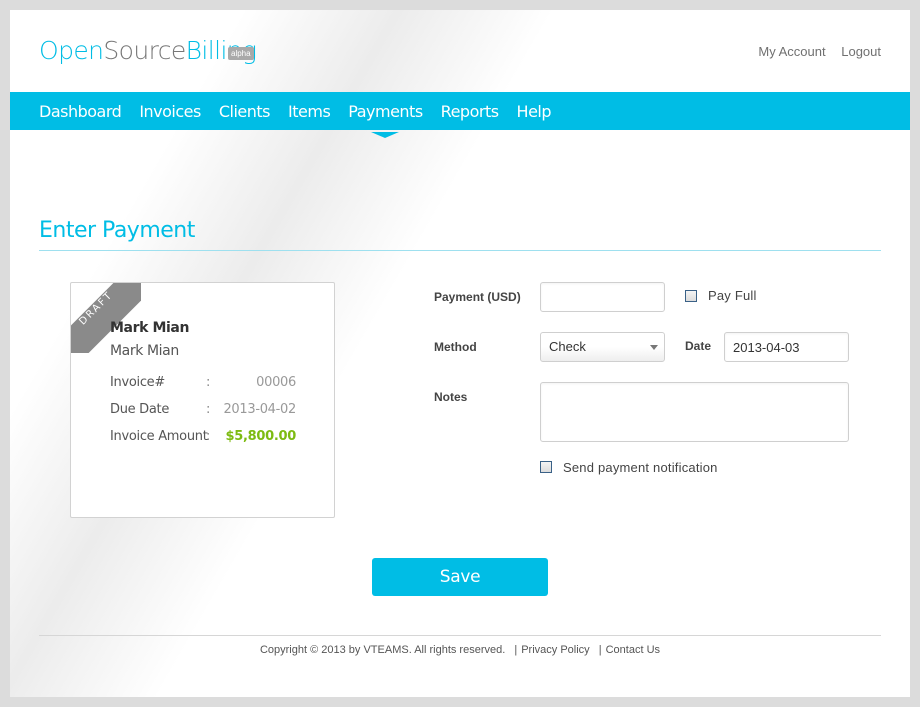 This screenshot has height=707, width=920. Describe the element at coordinates (786, 347) in the screenshot. I see `date-input` at that location.